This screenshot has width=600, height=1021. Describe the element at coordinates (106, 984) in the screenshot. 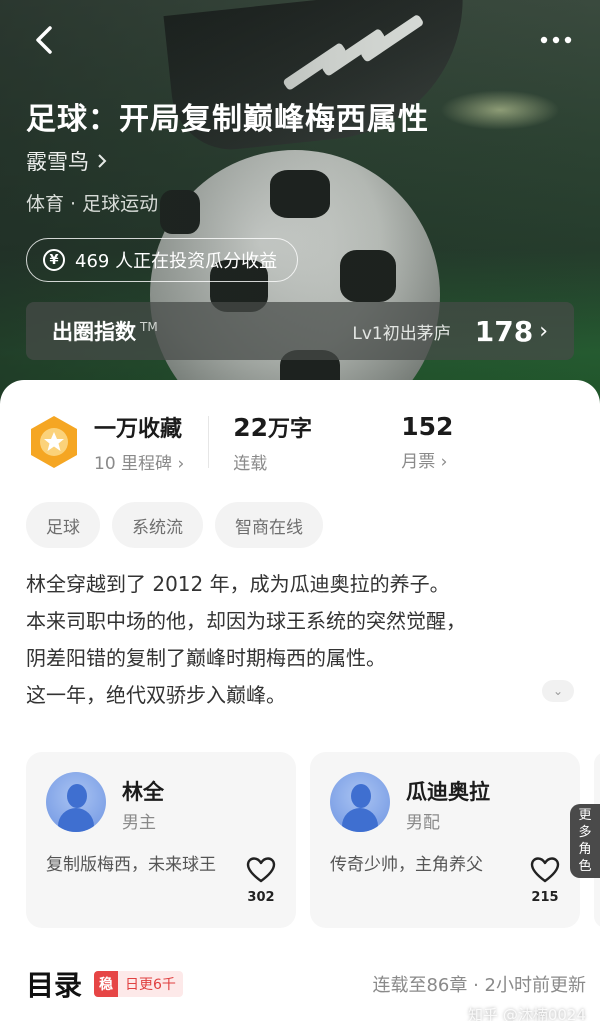

I see `stable-update-icon: 稳` at that location.